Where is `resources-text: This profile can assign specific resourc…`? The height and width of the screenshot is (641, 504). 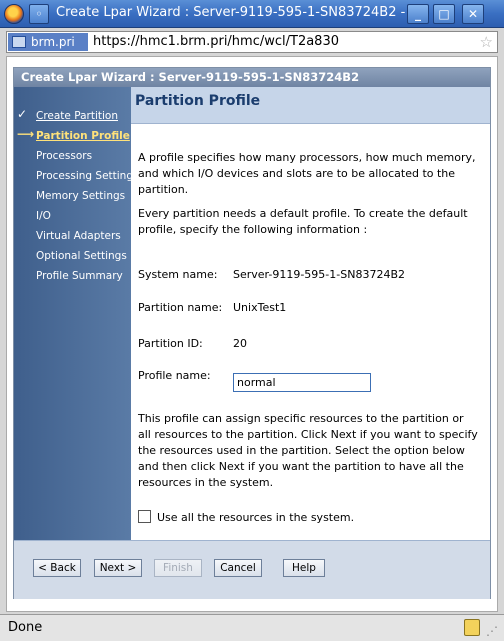 resources-text: This profile can assign specific resourc… is located at coordinates (308, 450).